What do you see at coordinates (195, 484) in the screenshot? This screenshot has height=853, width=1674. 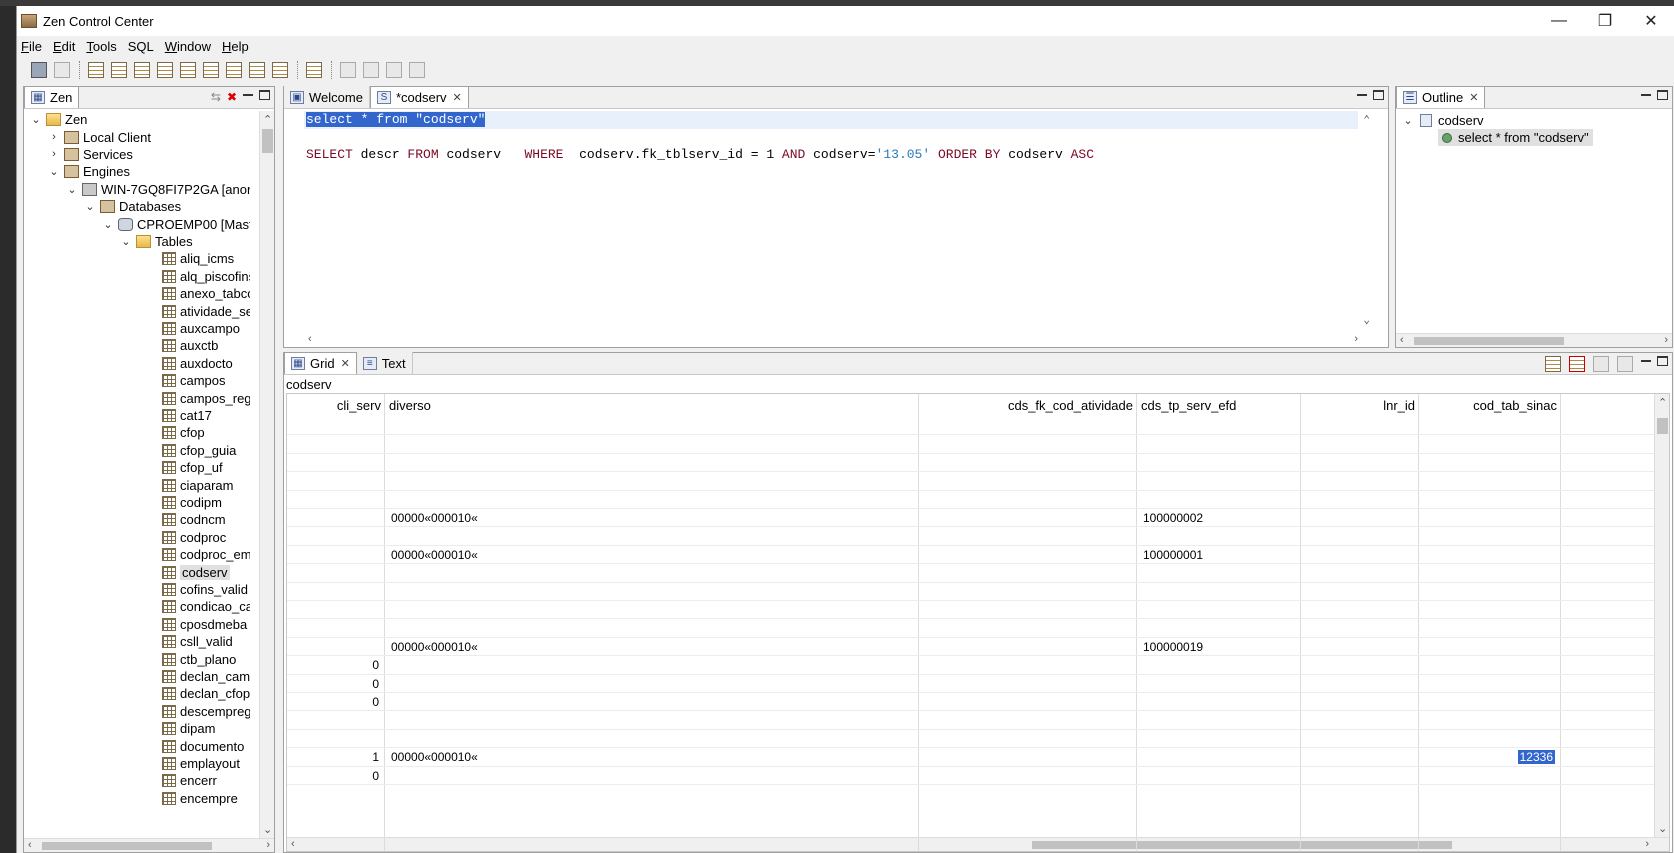 I see `tree-item-table: ciaparam` at bounding box center [195, 484].